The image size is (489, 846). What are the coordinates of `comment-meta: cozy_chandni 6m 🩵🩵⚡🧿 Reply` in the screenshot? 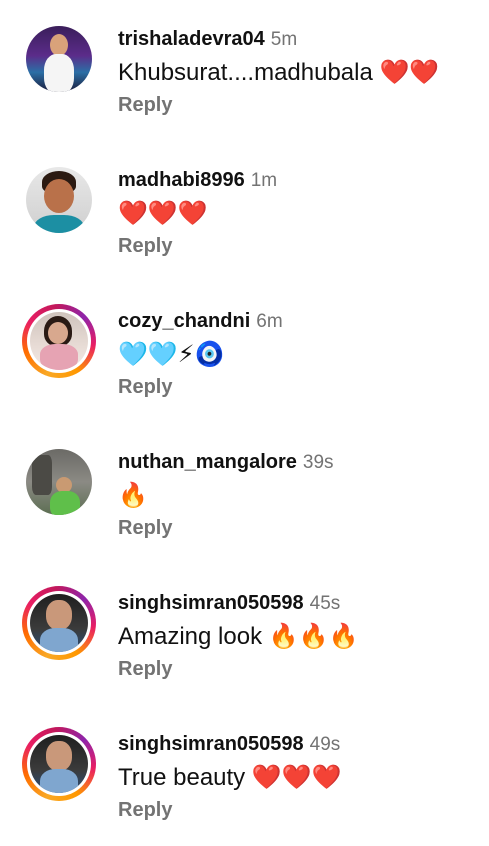 It's located at (298, 354).